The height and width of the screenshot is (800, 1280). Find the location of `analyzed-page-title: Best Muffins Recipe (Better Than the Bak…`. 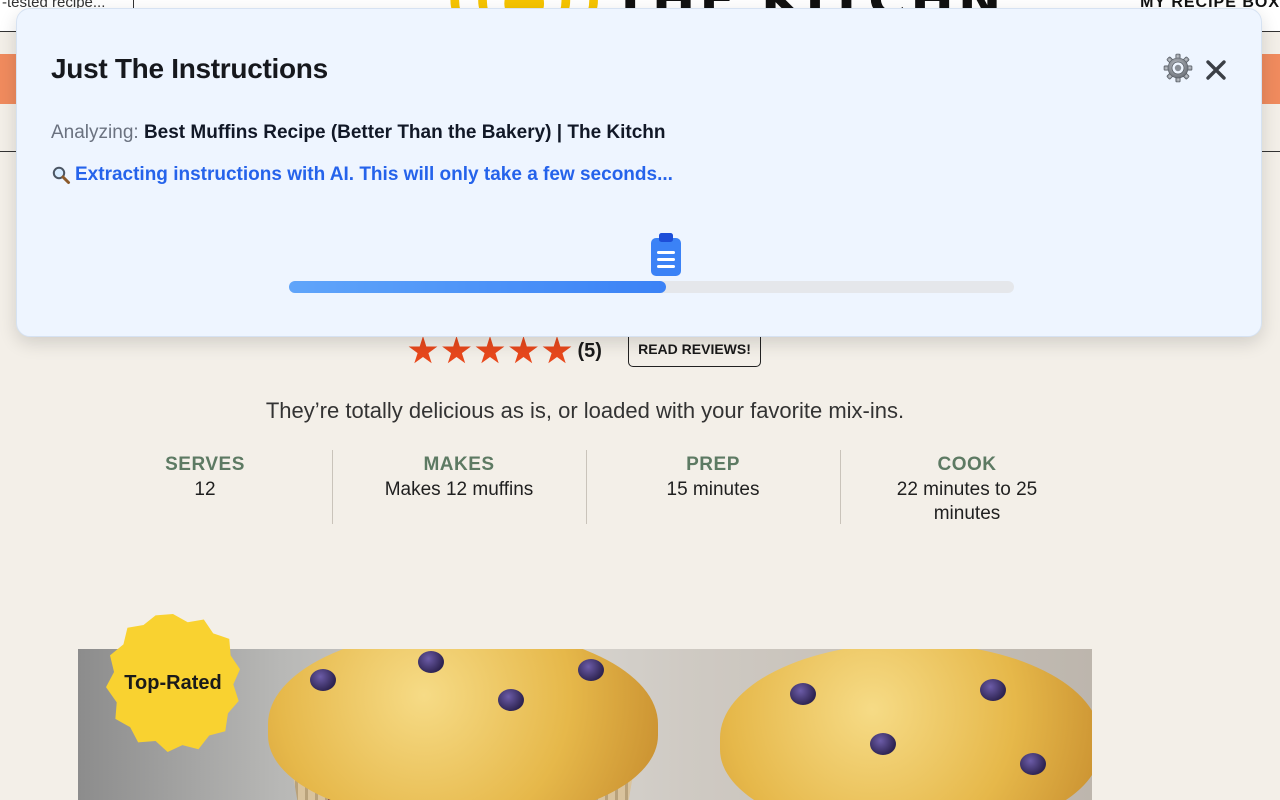

analyzed-page-title: Best Muffins Recipe (Better Than the Bak… is located at coordinates (404, 132).